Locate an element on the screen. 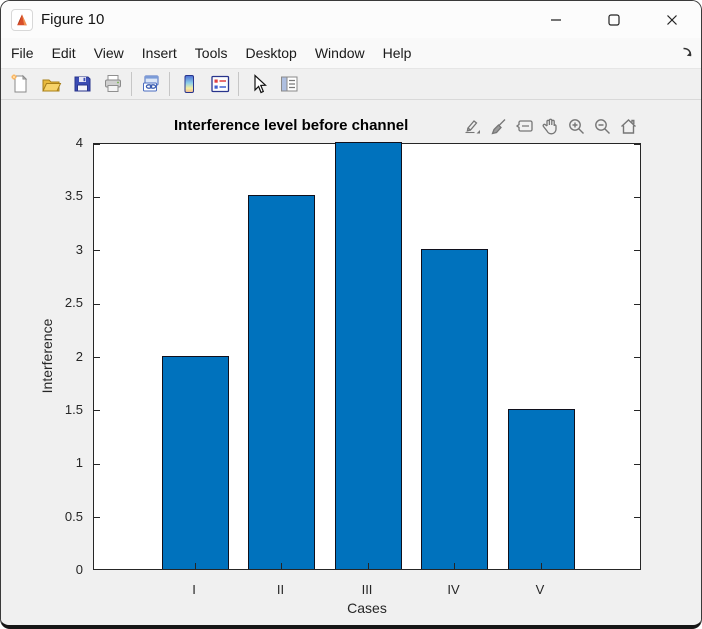 The height and width of the screenshot is (629, 702). maximize-button is located at coordinates (614, 19).